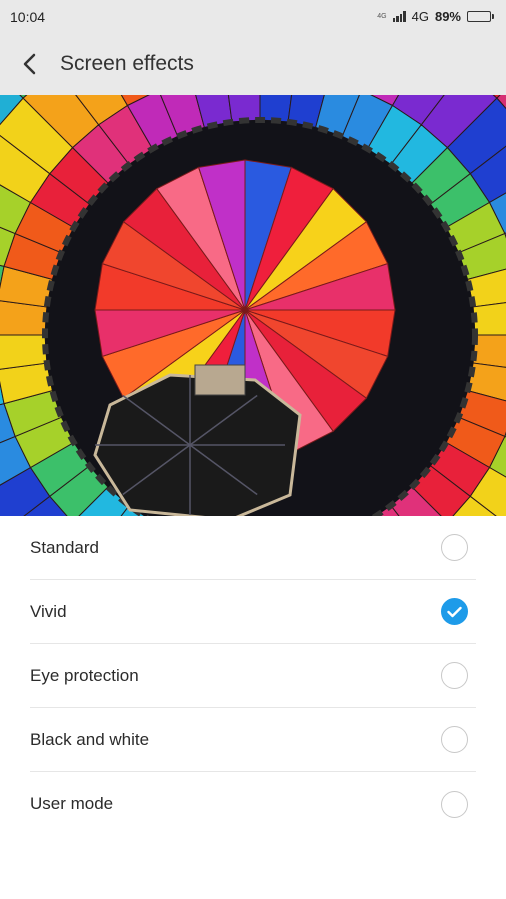  I want to click on chevron-left-icon, so click(29, 64).